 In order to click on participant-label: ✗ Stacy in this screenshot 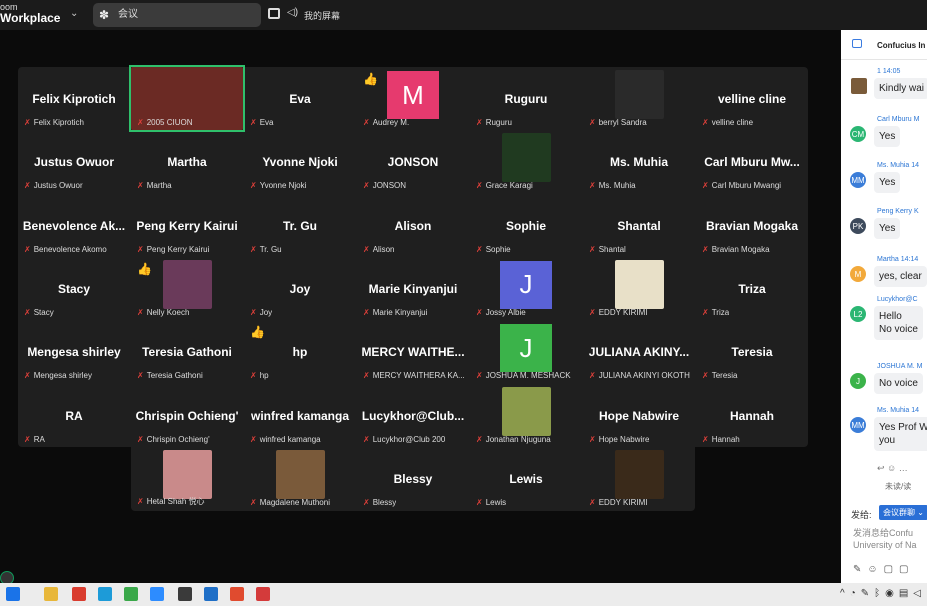, I will do `click(39, 312)`.